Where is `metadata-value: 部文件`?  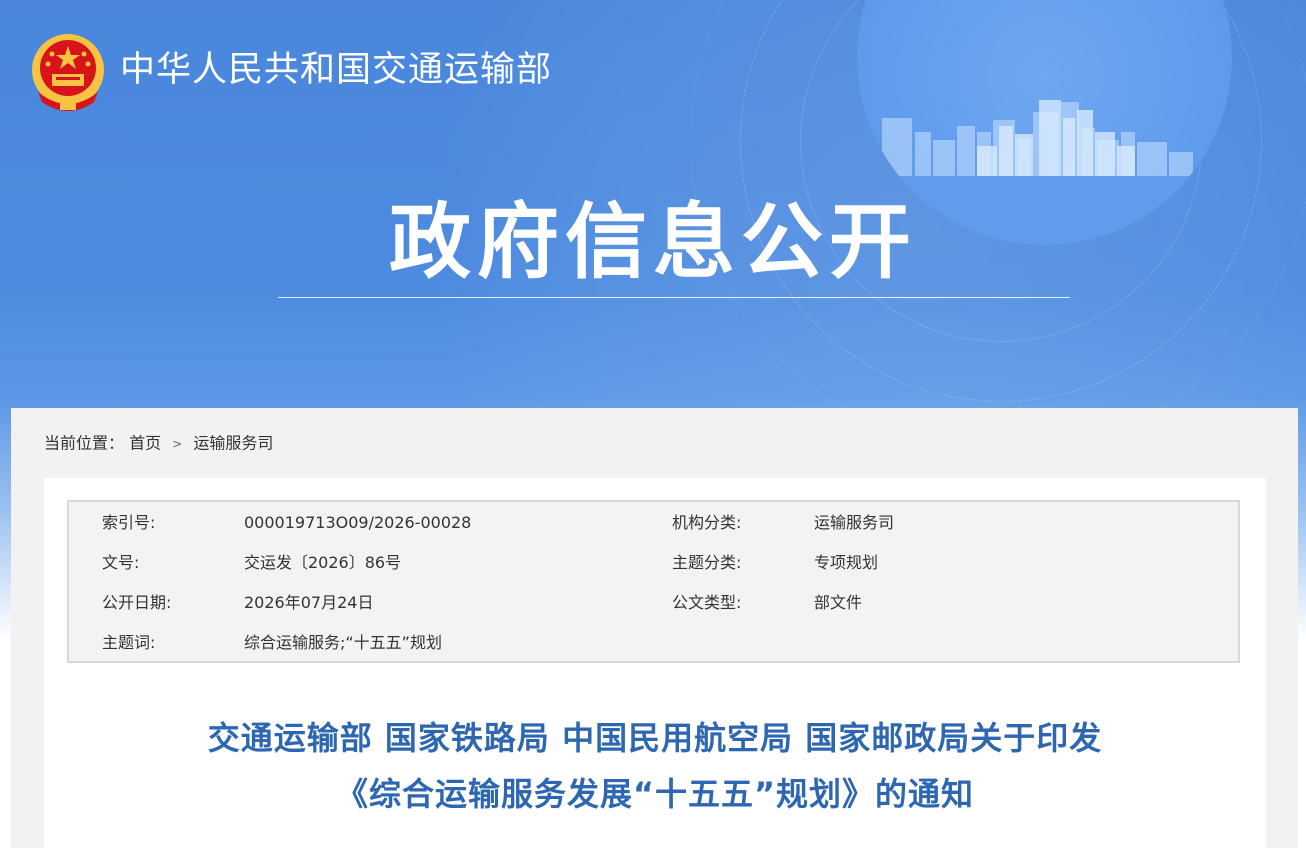
metadata-value: 部文件 is located at coordinates (838, 602).